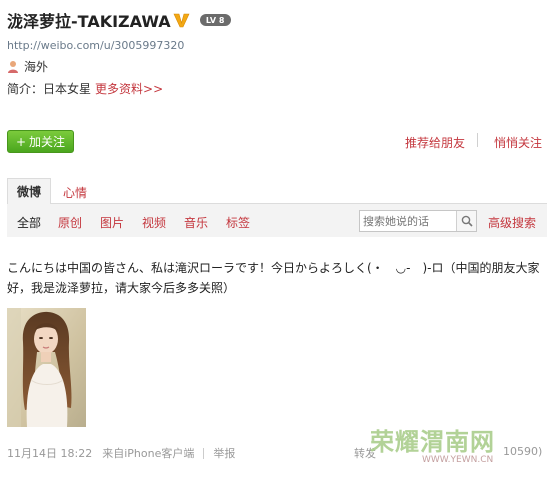  Describe the element at coordinates (95, 45) in the screenshot. I see `profile-url: http://weibo.com/u/3005997320` at that location.